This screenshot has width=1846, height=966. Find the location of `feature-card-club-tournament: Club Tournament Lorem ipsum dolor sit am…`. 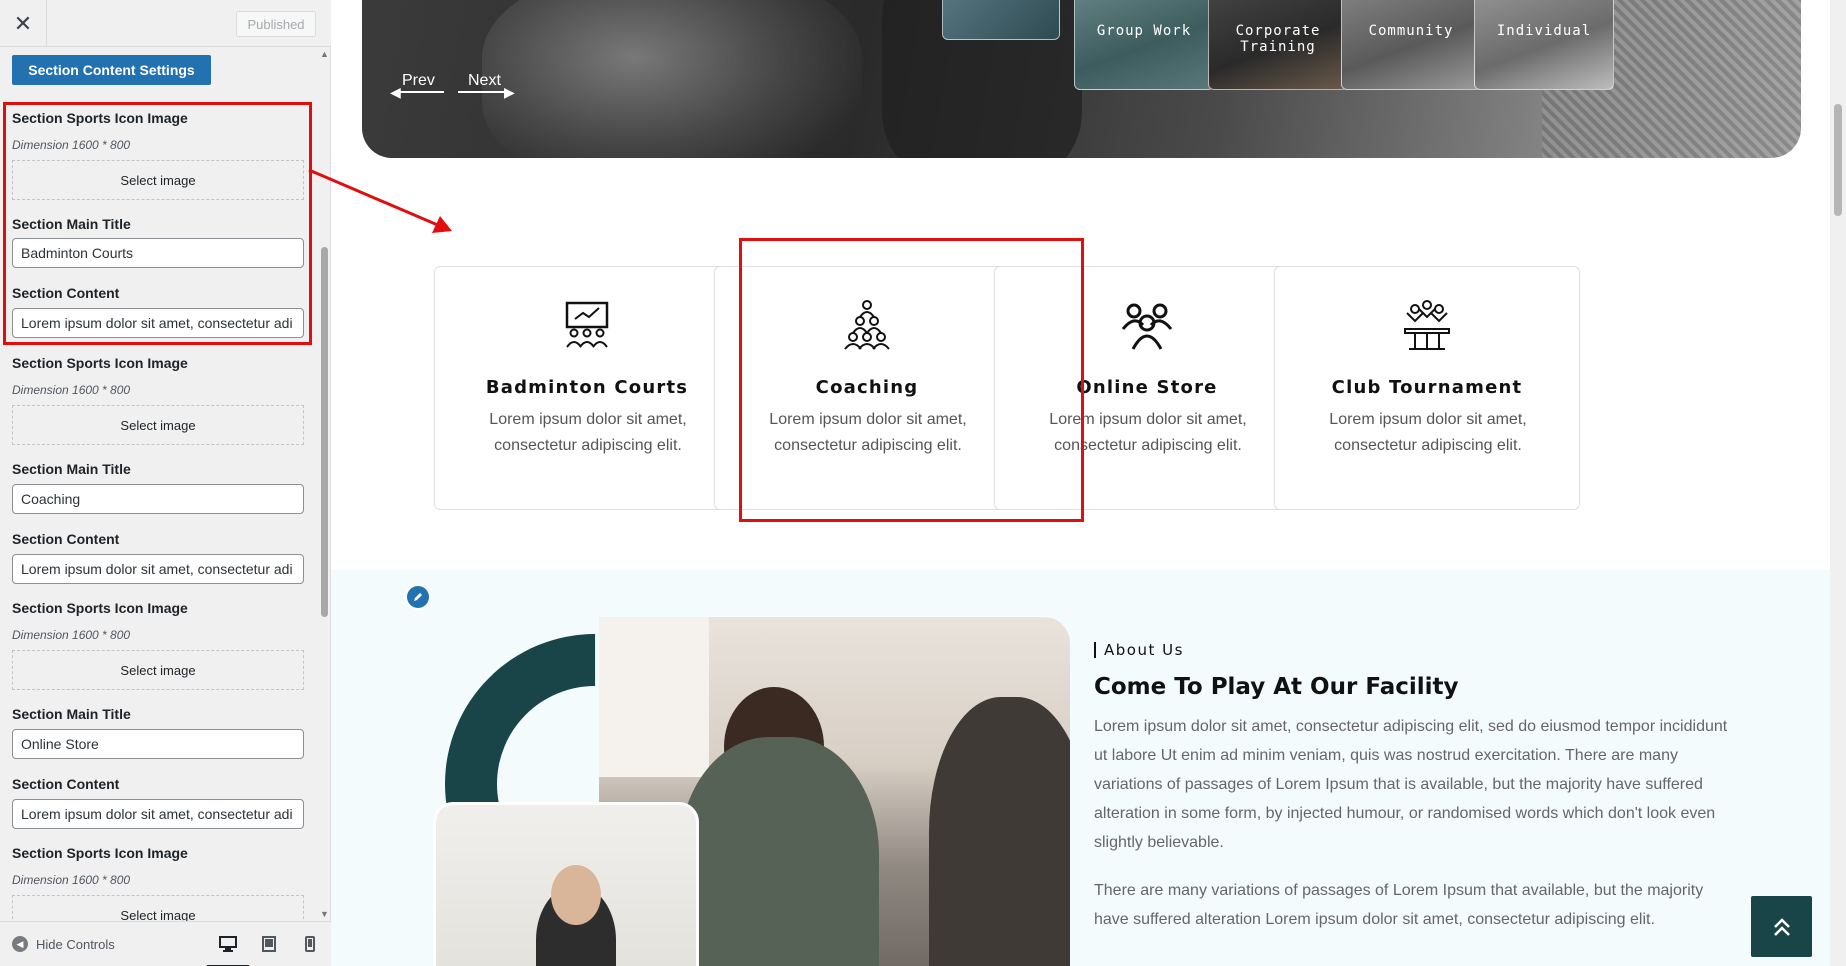

feature-card-club-tournament: Club Tournament Lorem ipsum dolor sit am… is located at coordinates (1427, 388).